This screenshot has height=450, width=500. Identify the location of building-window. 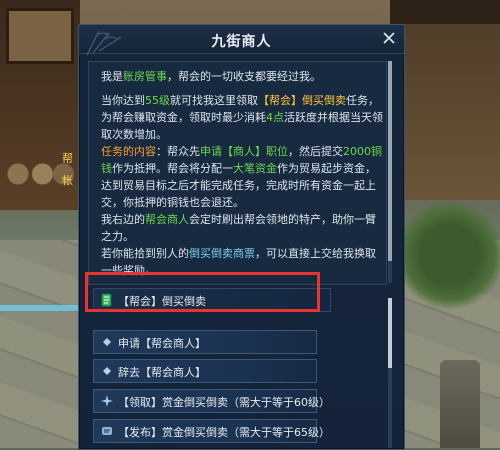
(40, 36).